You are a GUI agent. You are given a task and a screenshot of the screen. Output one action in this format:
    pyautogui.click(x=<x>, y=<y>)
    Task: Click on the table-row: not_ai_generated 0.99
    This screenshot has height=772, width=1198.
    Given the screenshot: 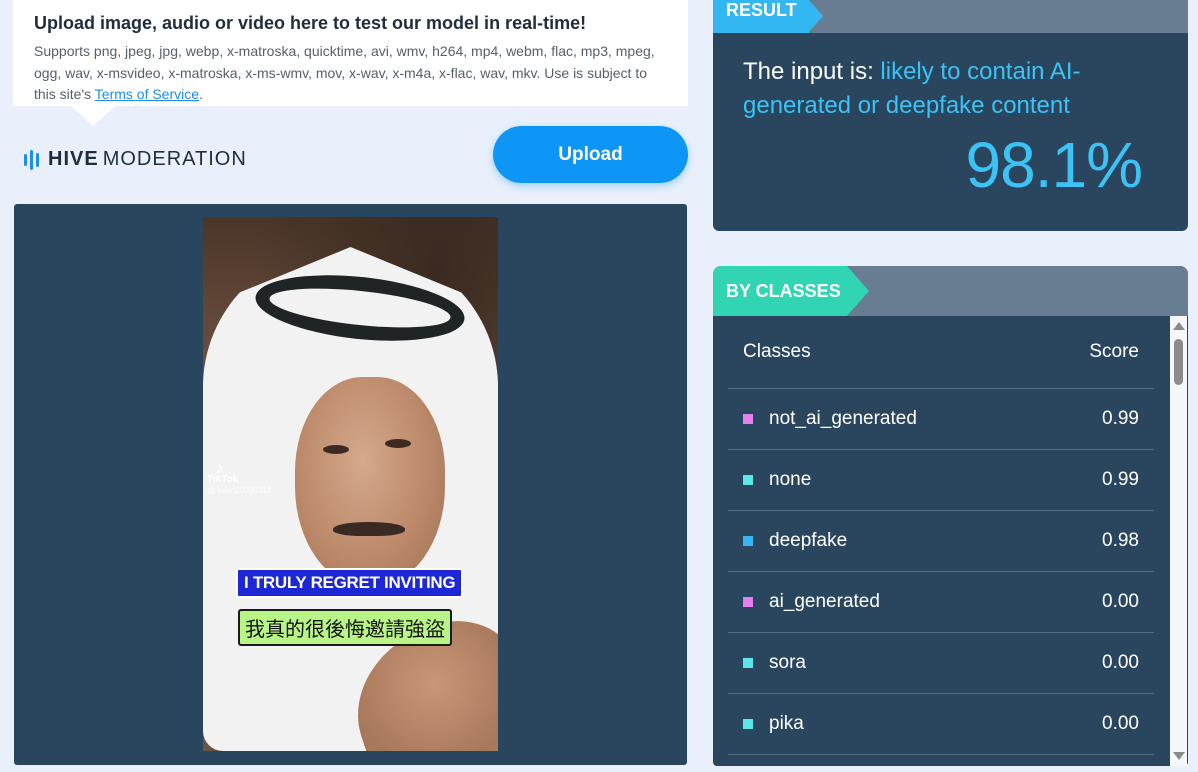 What is the action you would take?
    pyautogui.click(x=941, y=419)
    